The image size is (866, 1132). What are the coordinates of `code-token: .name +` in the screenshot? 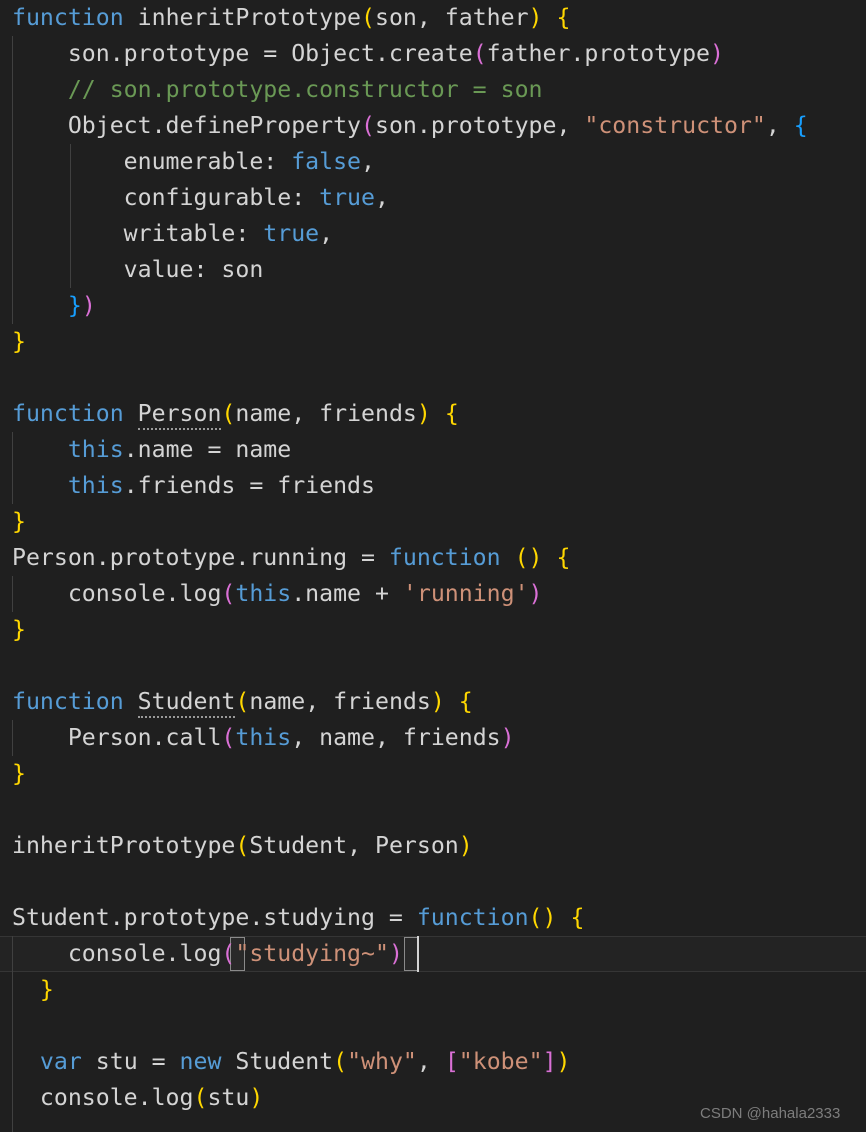 It's located at (347, 593).